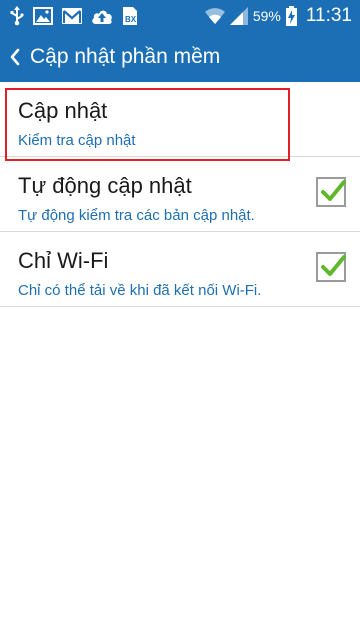 The width and height of the screenshot is (360, 640). What do you see at coordinates (147, 124) in the screenshot?
I see `highlight-box` at bounding box center [147, 124].